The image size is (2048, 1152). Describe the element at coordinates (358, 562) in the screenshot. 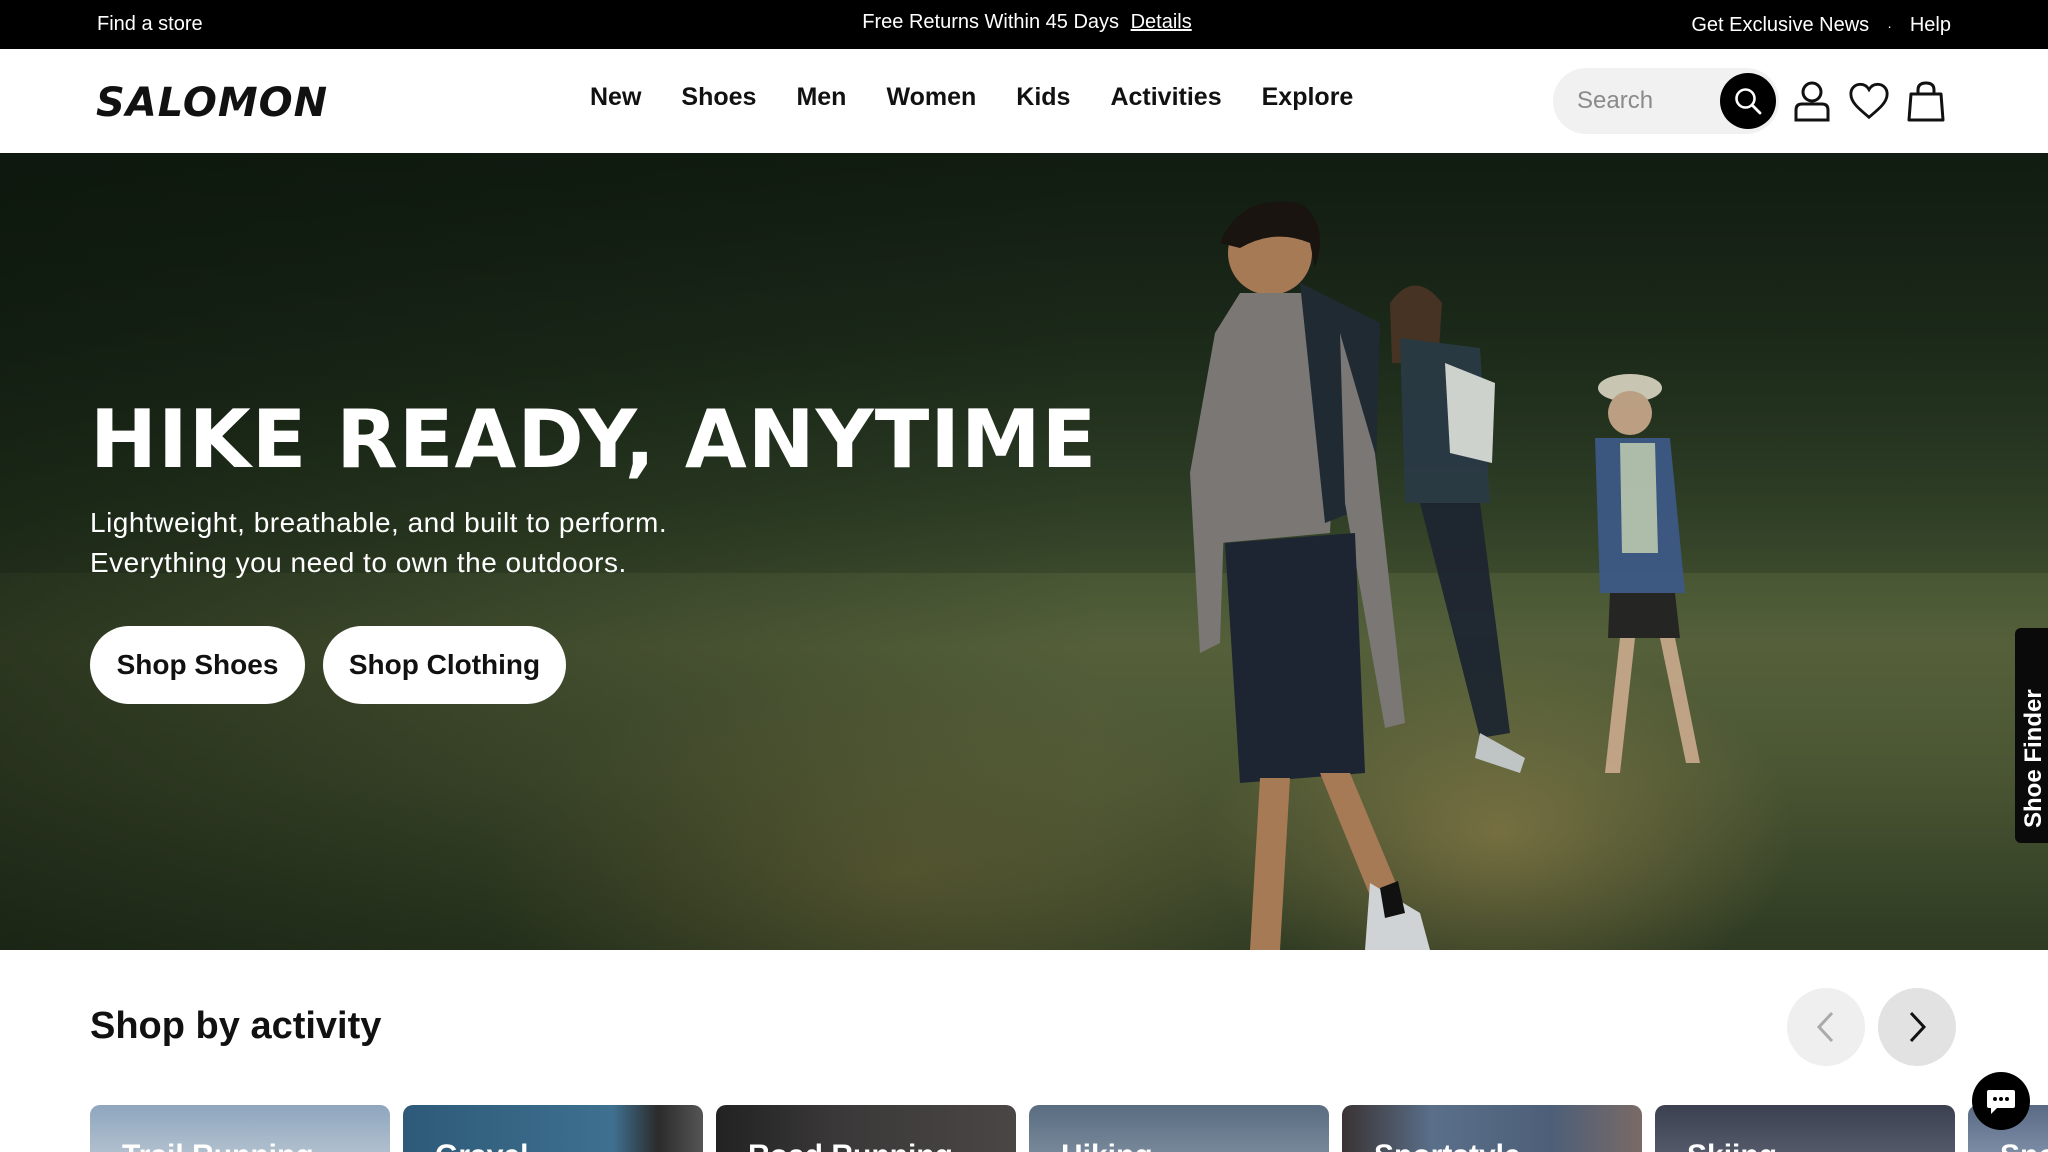

I see `hero-subtitle-line-2: Everything you need to own the outdoors.` at that location.